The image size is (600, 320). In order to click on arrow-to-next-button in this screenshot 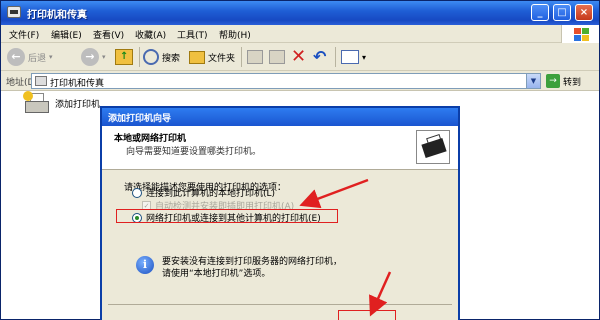, I will do `click(380, 294)`.